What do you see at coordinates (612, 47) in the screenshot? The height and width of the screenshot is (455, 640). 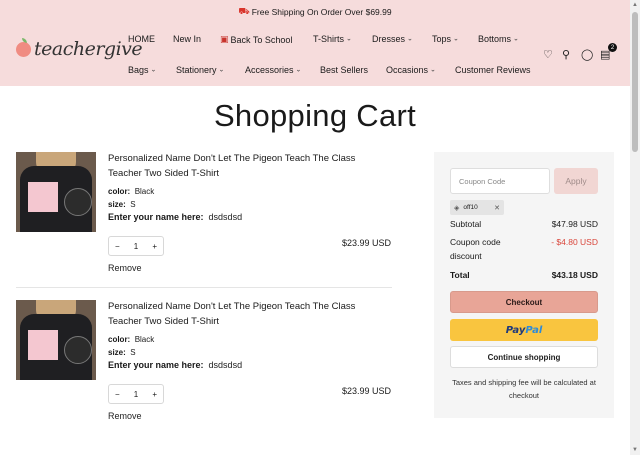 I see `cart-count-badge: 2` at bounding box center [612, 47].